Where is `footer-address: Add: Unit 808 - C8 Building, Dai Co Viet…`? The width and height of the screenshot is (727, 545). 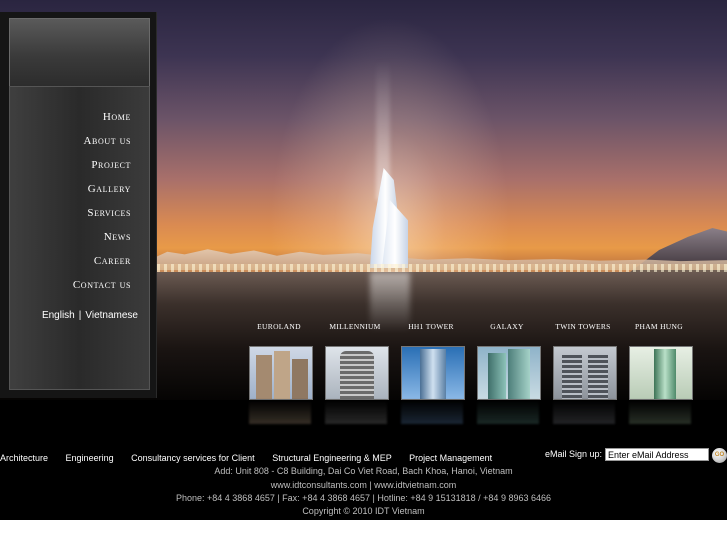
footer-address: Add: Unit 808 - C8 Building, Dai Co Viet… is located at coordinates (363, 471).